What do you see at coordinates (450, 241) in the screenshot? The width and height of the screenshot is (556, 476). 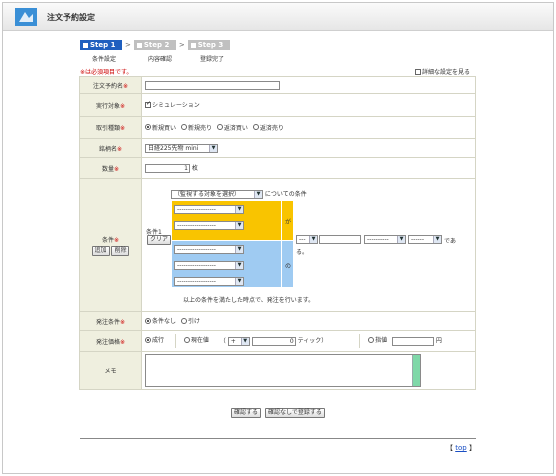 I see `tail-text: であ` at bounding box center [450, 241].